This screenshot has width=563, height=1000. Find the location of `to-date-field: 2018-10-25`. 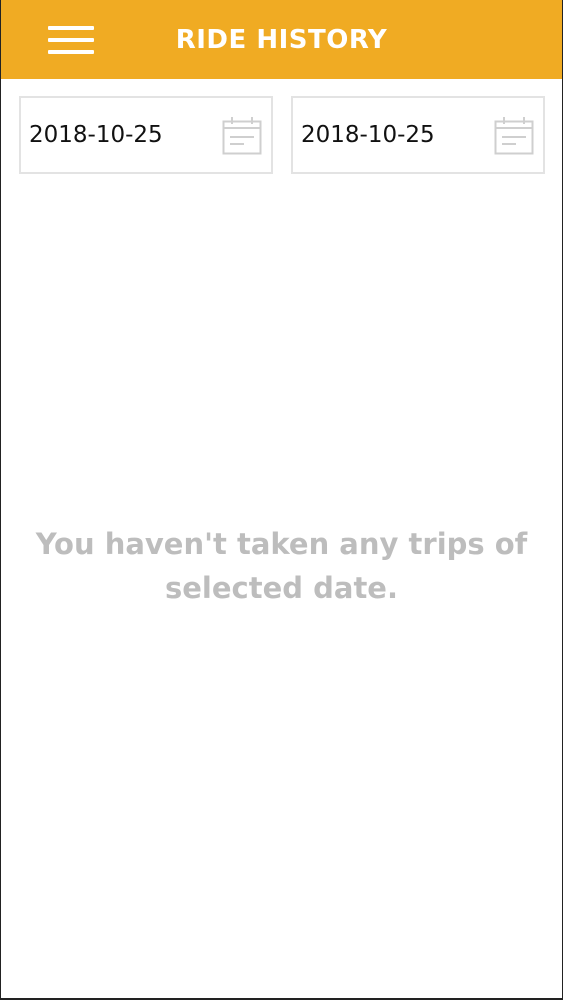

to-date-field: 2018-10-25 is located at coordinates (418, 135).